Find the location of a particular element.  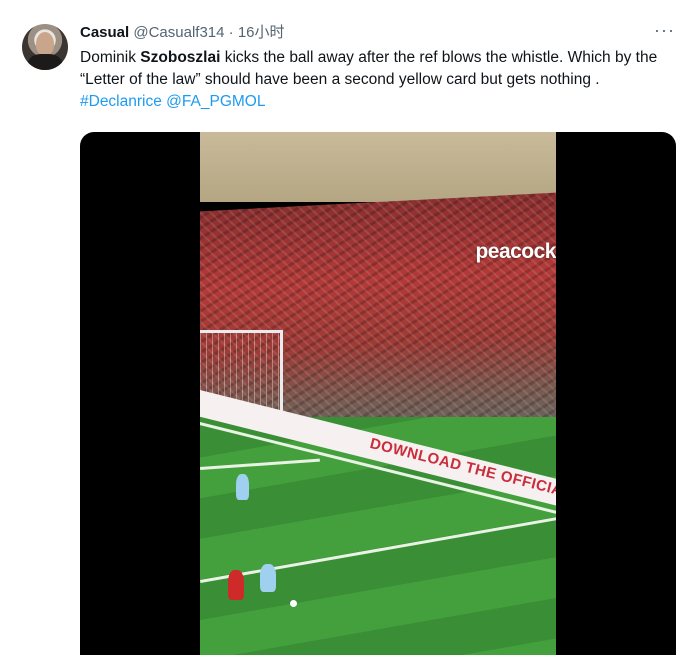

tweet-text-bold-name: Szoboszlai is located at coordinates (180, 57).